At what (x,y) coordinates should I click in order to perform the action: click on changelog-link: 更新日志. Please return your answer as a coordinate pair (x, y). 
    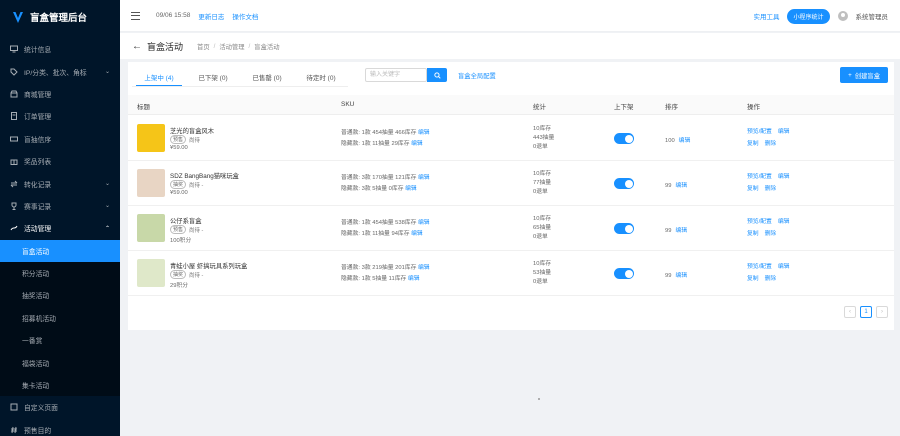
    Looking at the image, I should click on (211, 16).